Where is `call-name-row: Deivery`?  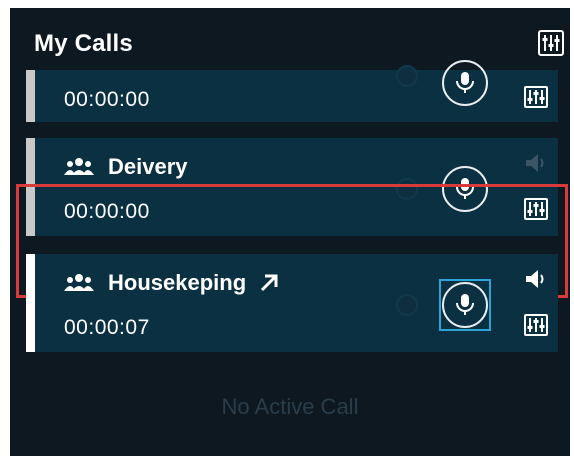 call-name-row: Deivery is located at coordinates (126, 167).